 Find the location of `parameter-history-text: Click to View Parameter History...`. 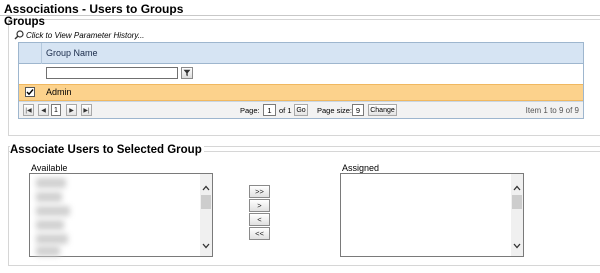

parameter-history-text: Click to View Parameter History... is located at coordinates (85, 35).